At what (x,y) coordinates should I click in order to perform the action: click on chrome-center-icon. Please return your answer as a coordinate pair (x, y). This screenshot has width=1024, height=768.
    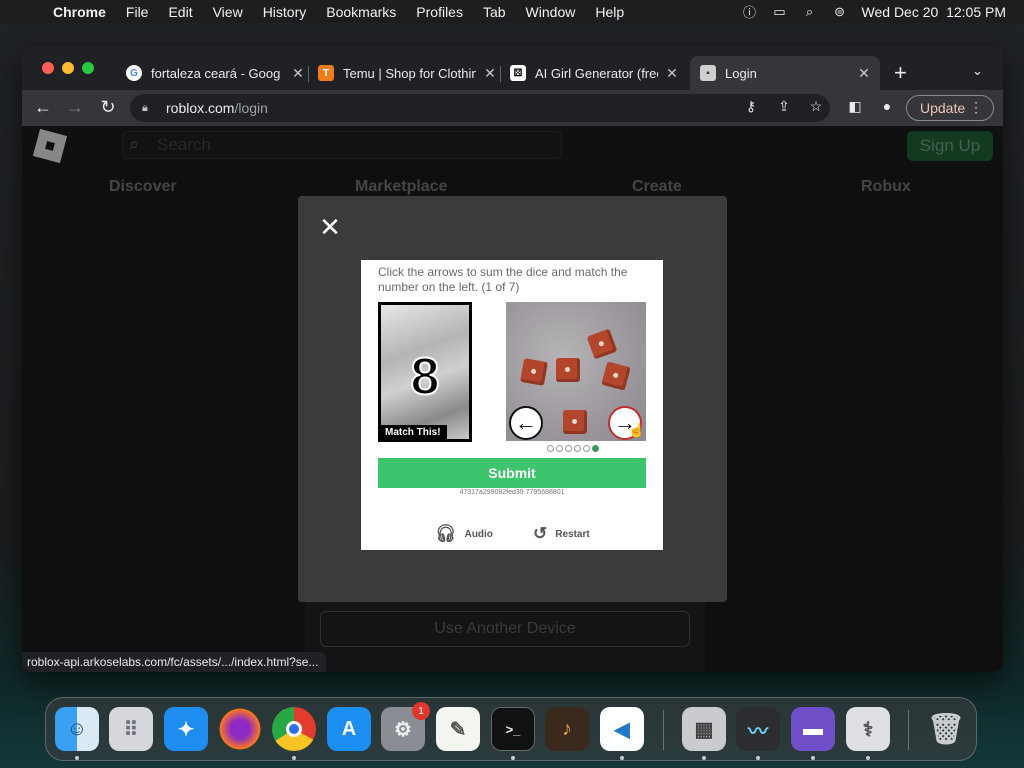
    Looking at the image, I should click on (294, 729).